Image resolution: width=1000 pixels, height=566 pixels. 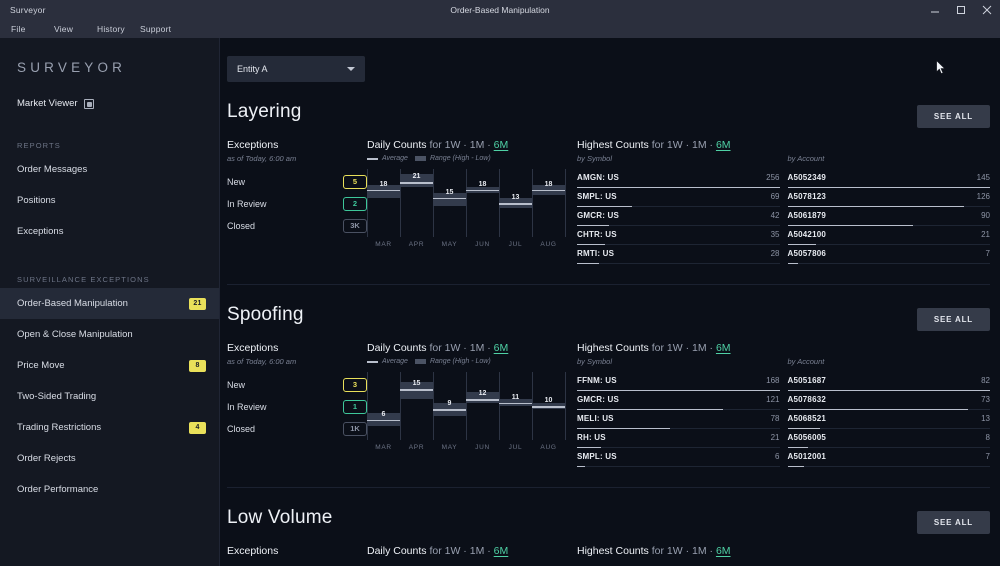 I want to click on highest-counts-label: Highest Counts, so click(x=613, y=145).